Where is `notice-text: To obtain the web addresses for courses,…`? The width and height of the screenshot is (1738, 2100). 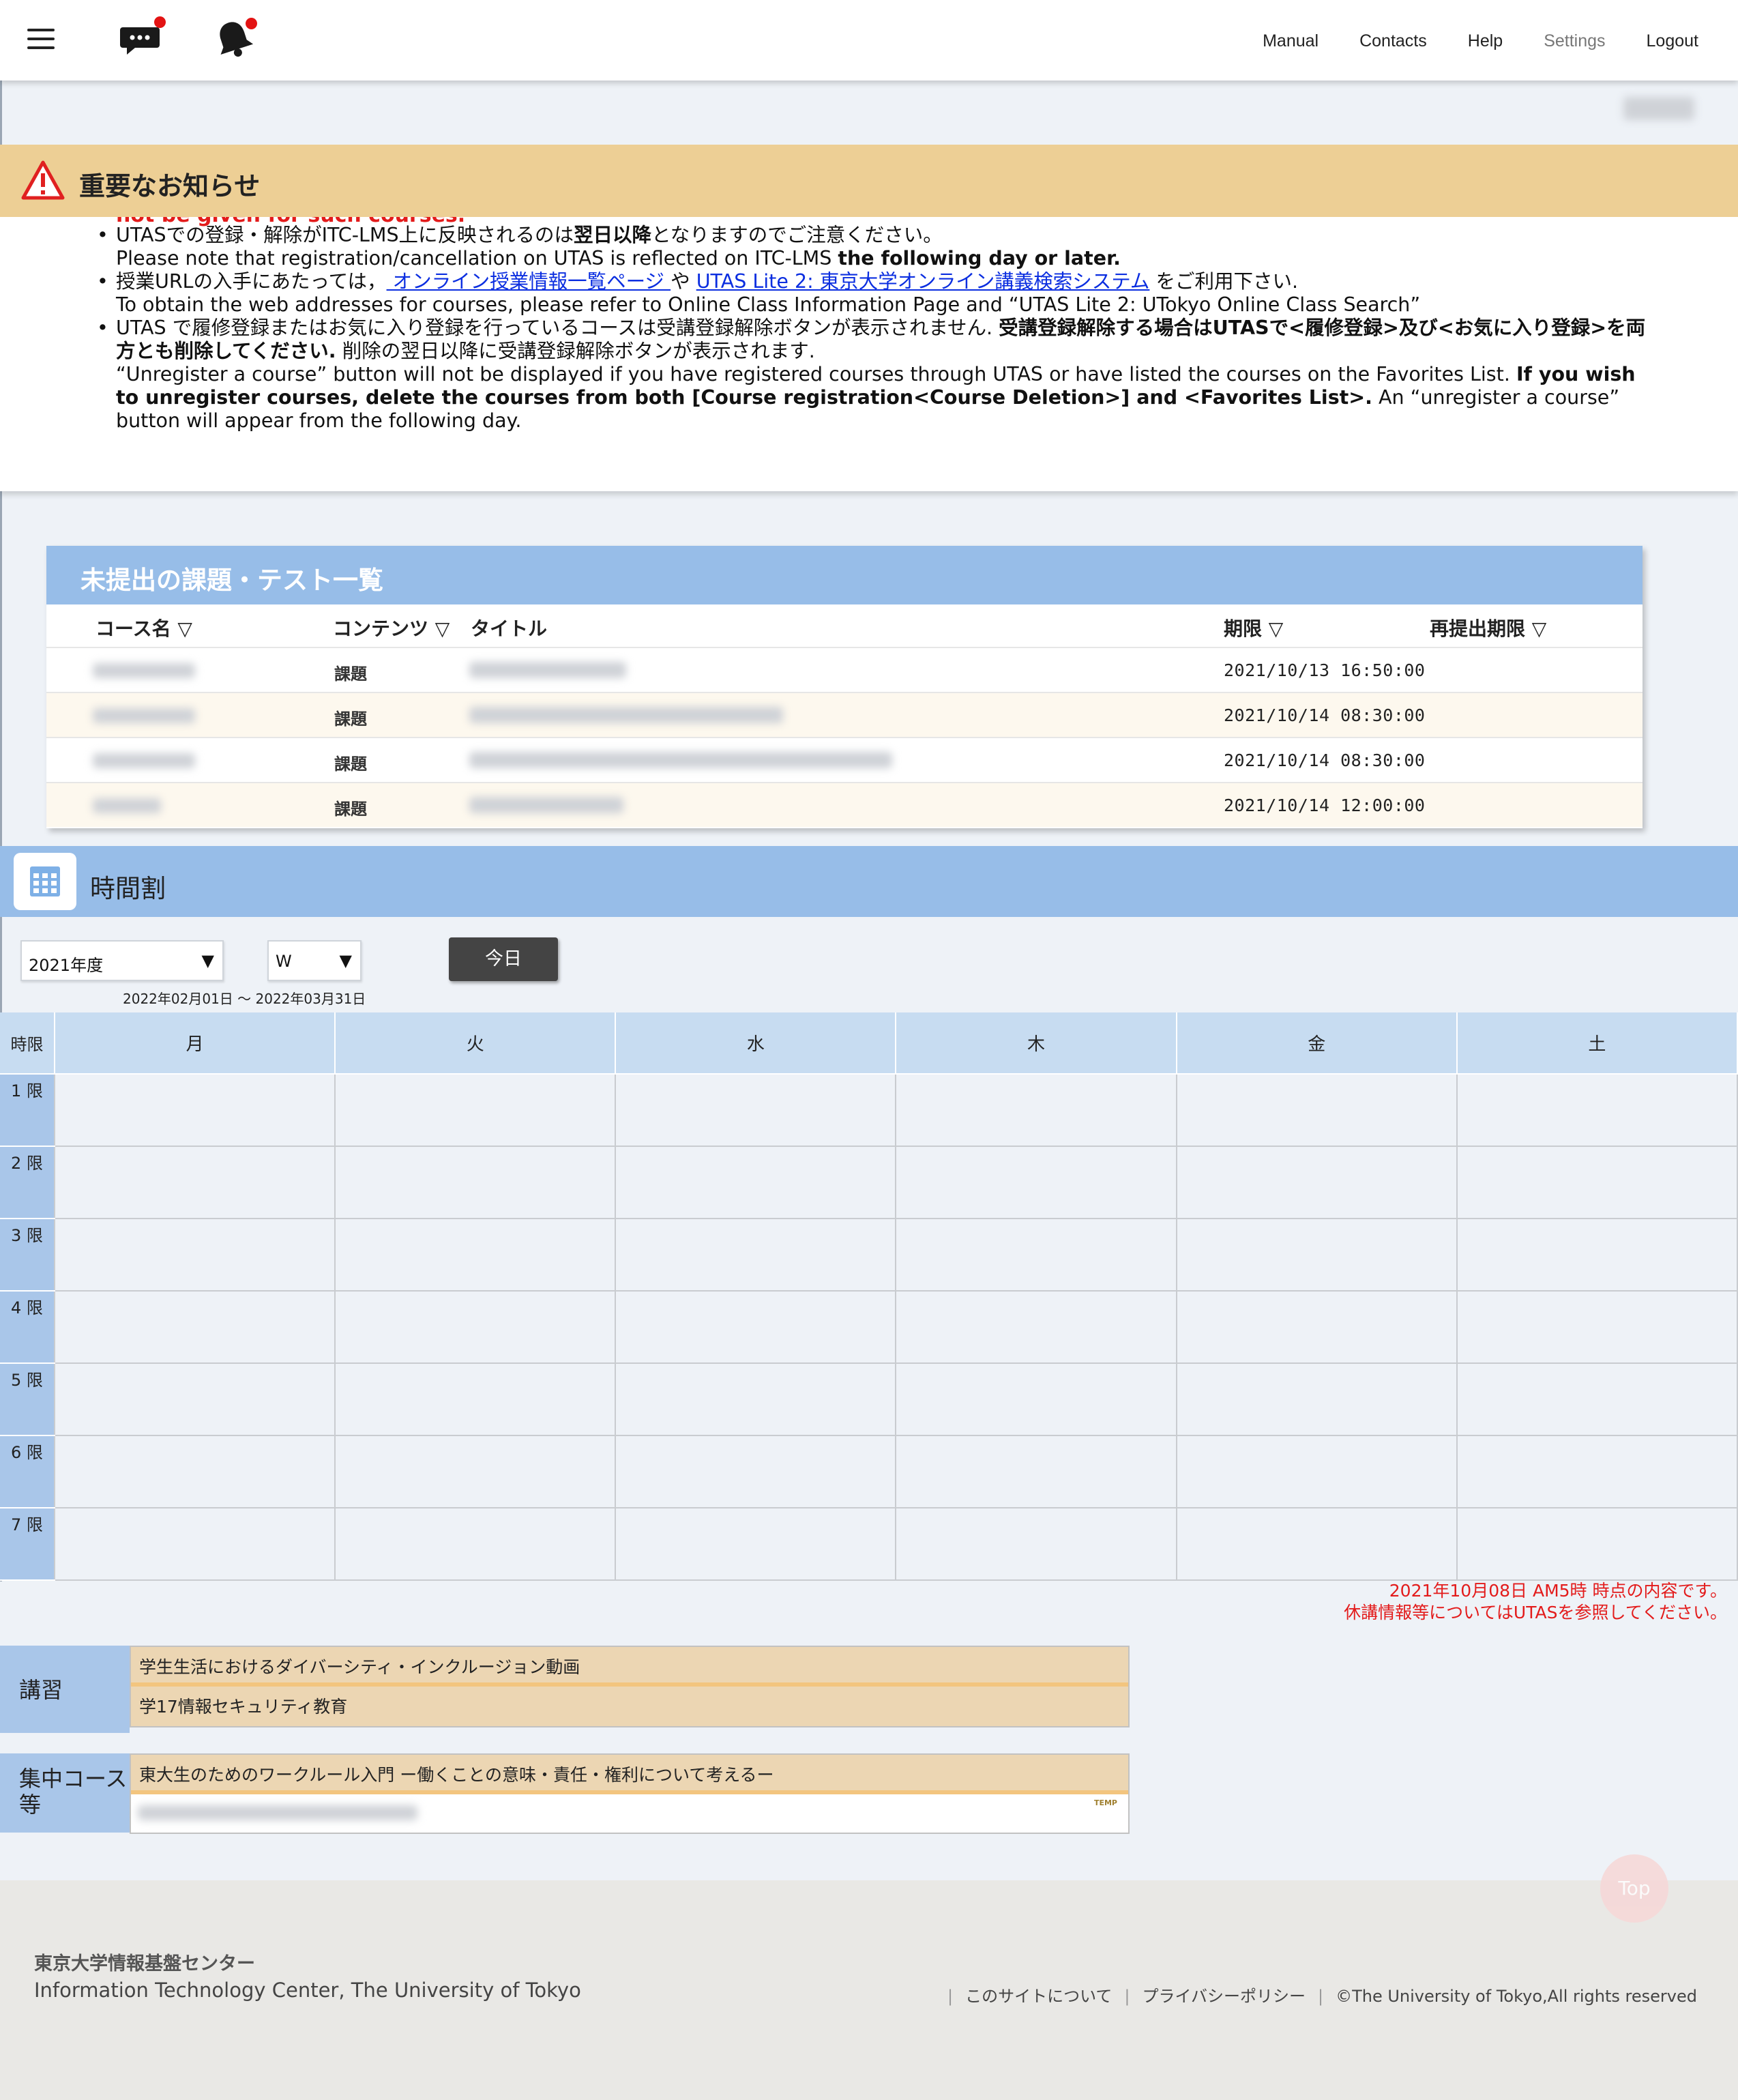
notice-text: To obtain the web addresses for courses,… is located at coordinates (768, 304).